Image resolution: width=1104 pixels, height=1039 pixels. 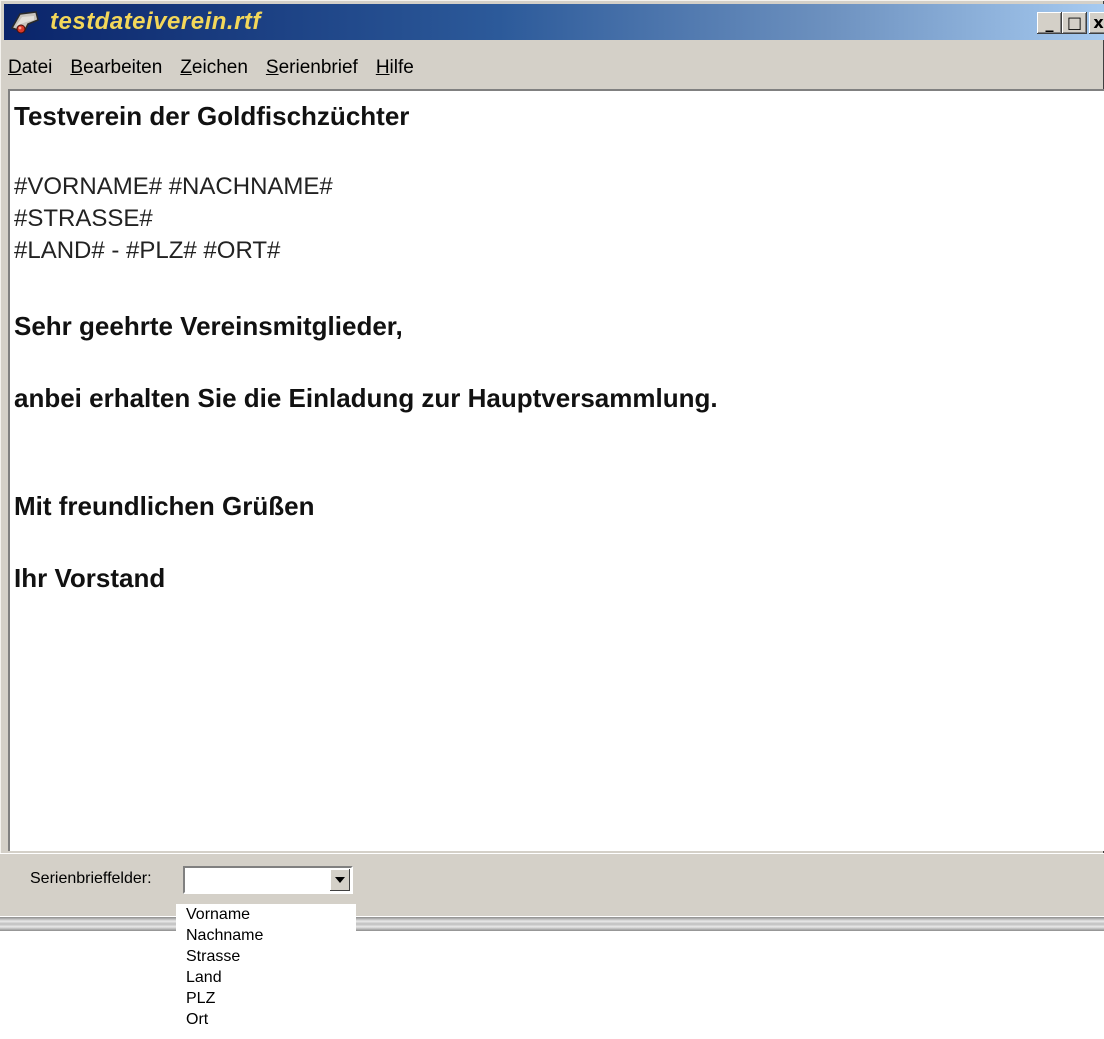 I want to click on option-nachname: Nachname, so click(x=224, y=936).